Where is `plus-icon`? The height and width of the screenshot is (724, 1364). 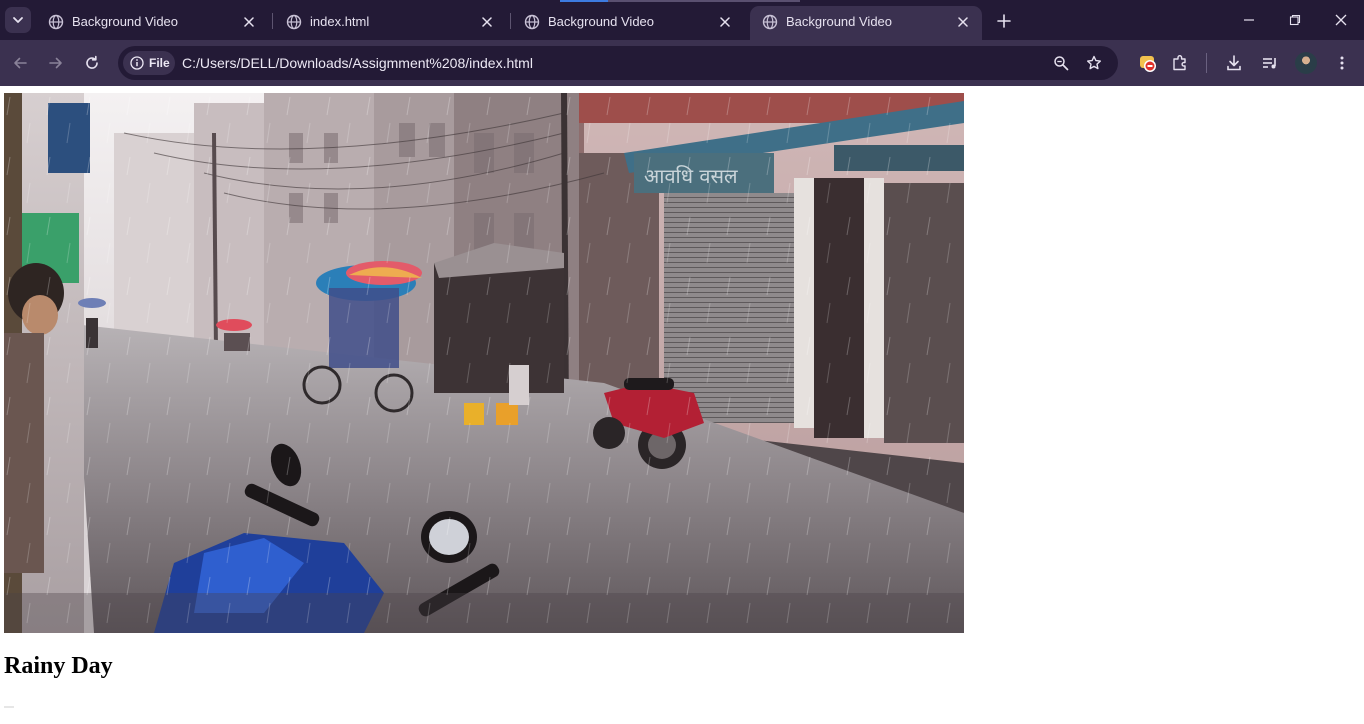 plus-icon is located at coordinates (1004, 21).